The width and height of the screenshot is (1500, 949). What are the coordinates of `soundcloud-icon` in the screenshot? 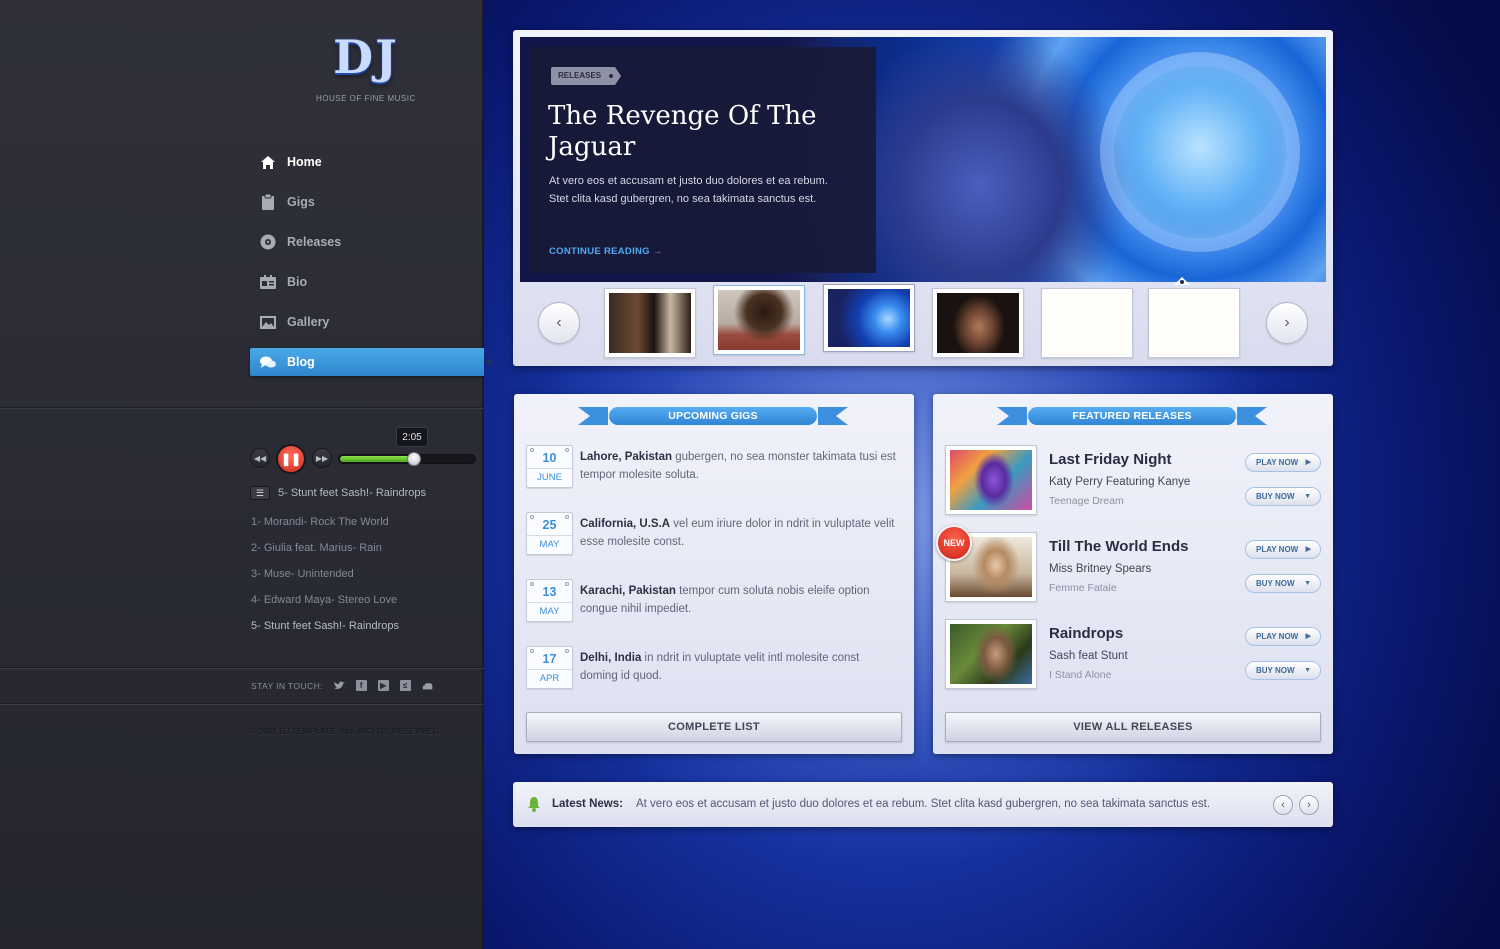 It's located at (427, 685).